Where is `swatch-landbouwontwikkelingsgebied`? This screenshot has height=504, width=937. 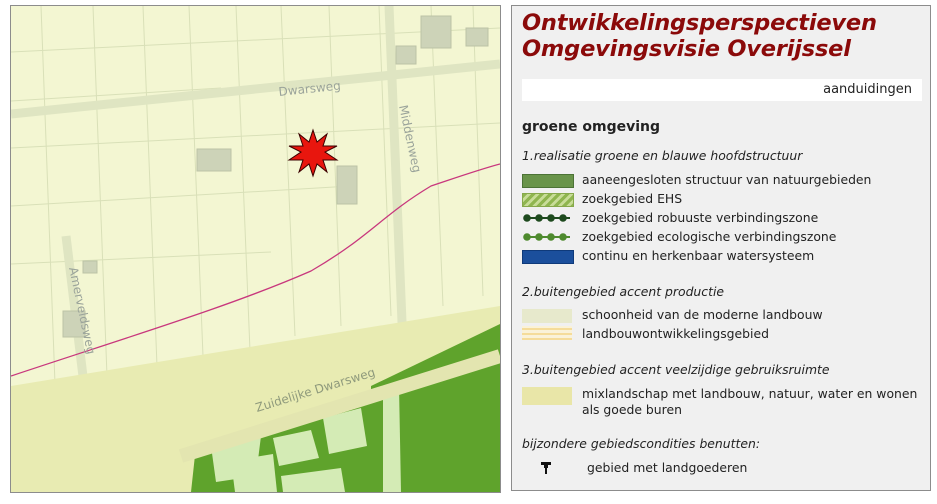 swatch-landbouwontwikkelingsgebied is located at coordinates (547, 333).